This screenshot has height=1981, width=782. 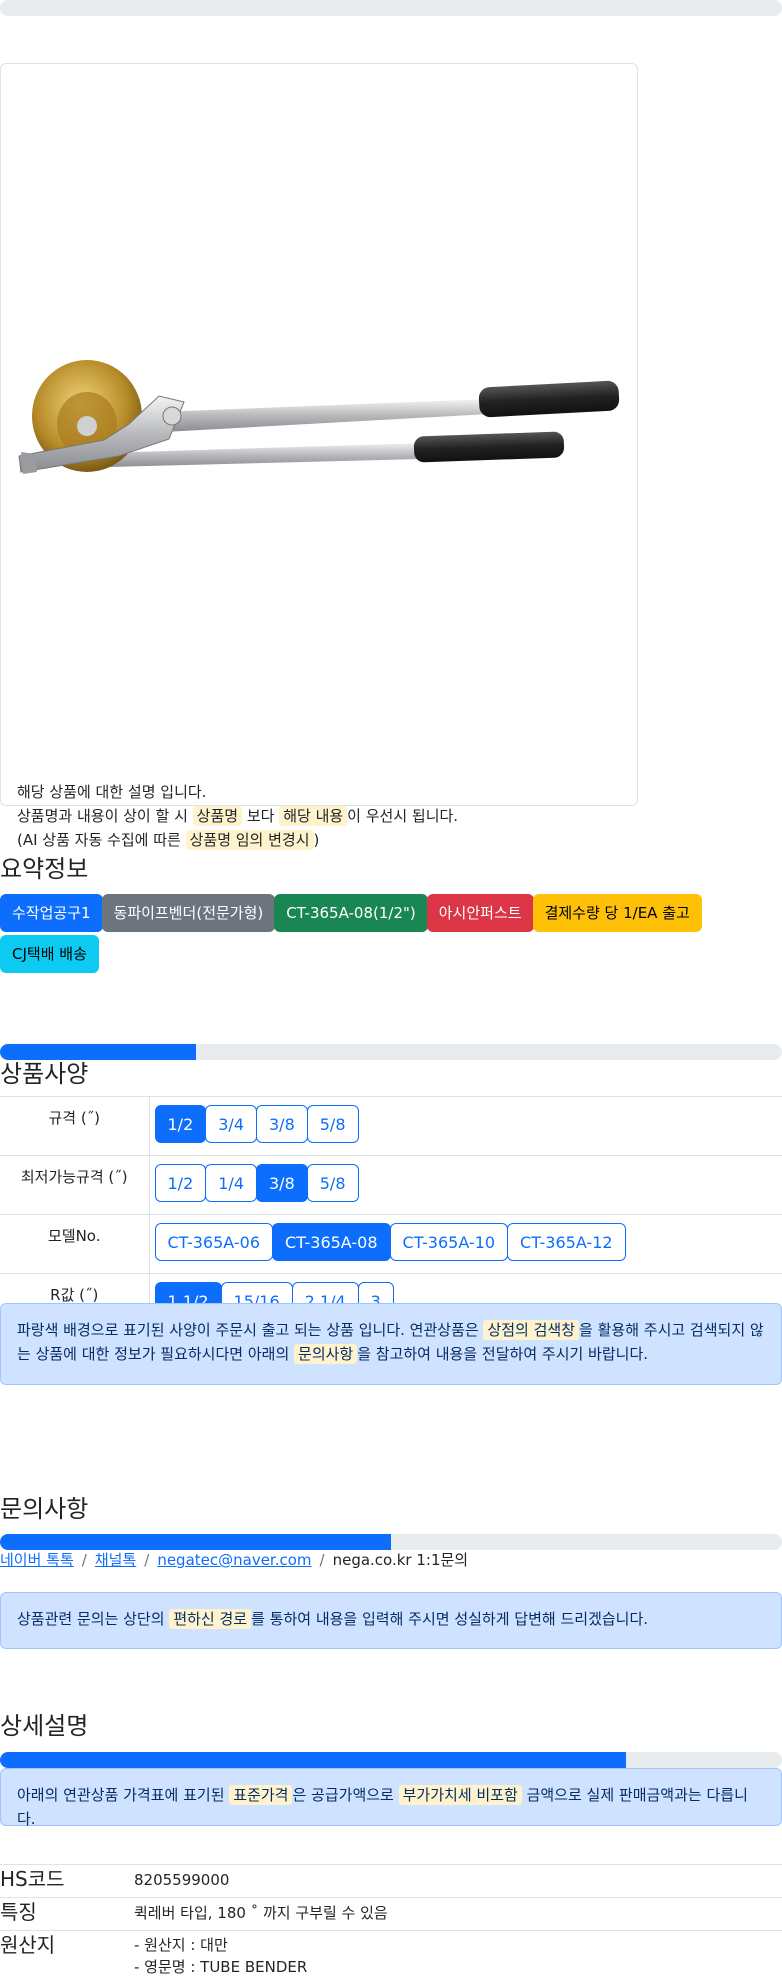 I want to click on inquiry-title: 문의사항, so click(x=44, y=1509).